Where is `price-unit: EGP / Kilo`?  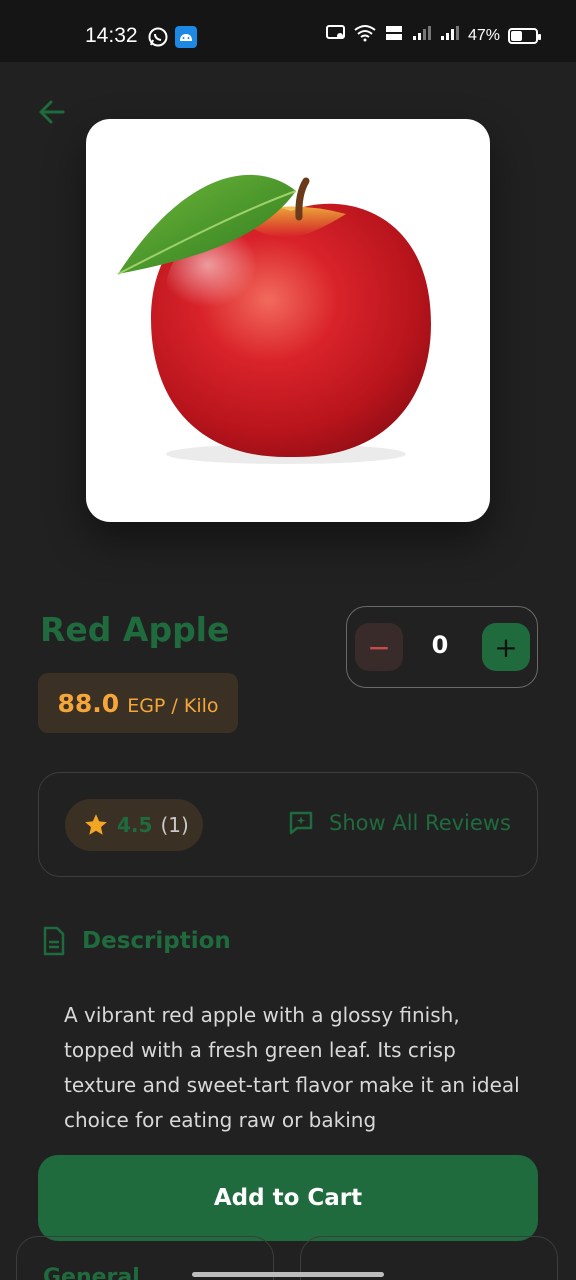
price-unit: EGP / Kilo is located at coordinates (173, 706).